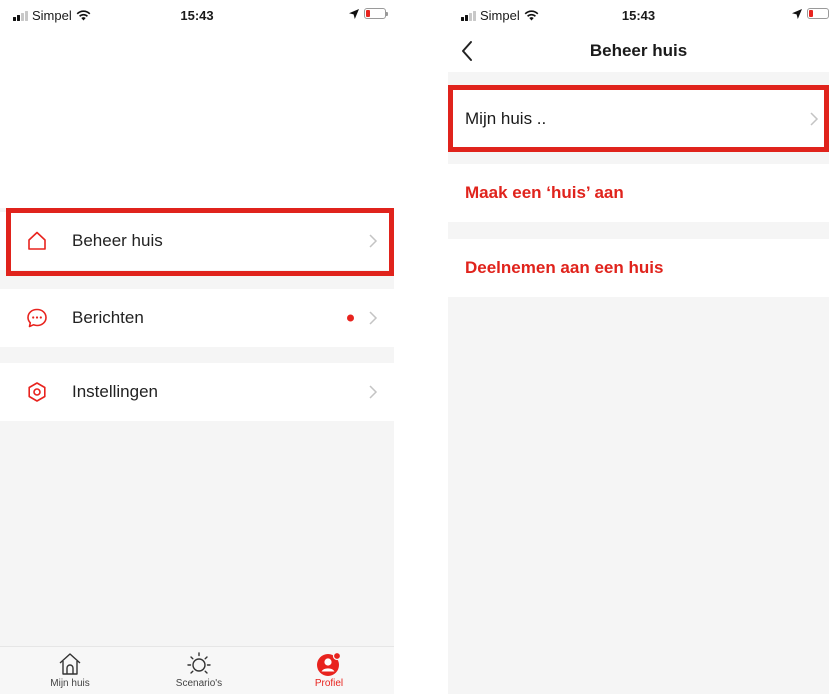  What do you see at coordinates (199, 683) in the screenshot?
I see `tab-label: Scenario's` at bounding box center [199, 683].